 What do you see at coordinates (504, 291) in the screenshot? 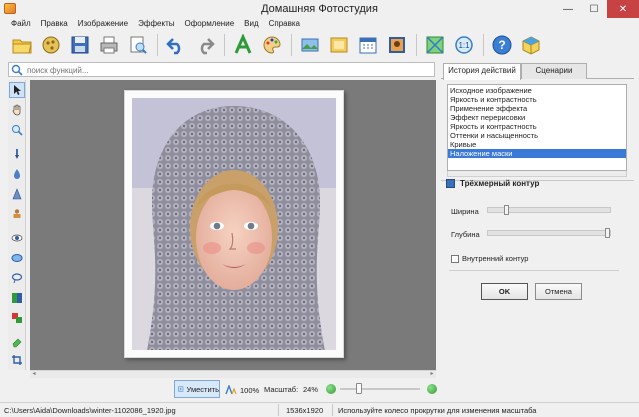
I see `ok-button: OK` at bounding box center [504, 291].